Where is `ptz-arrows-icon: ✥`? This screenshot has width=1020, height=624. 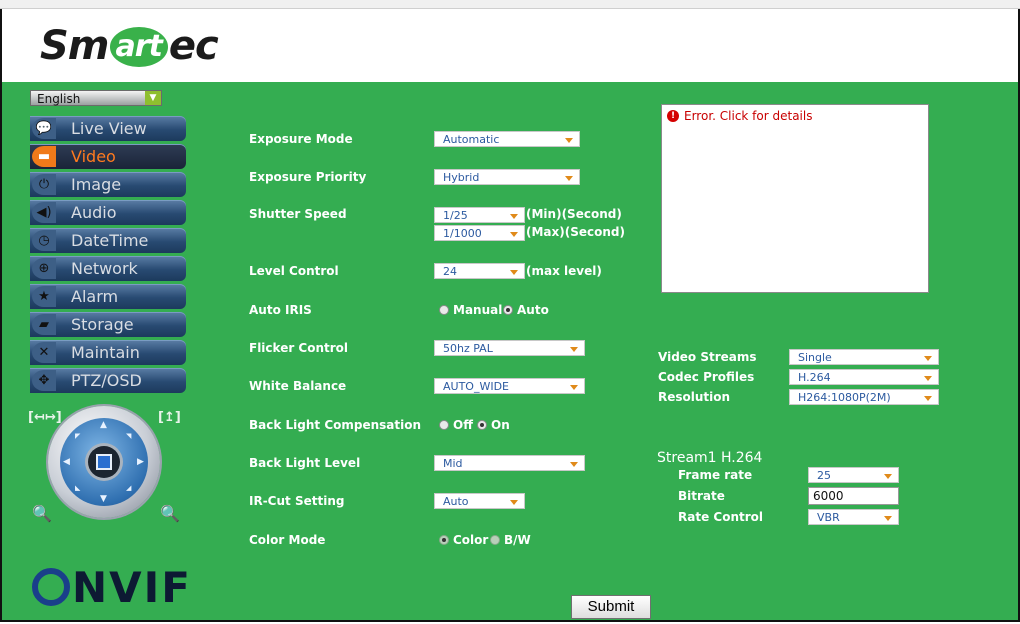
ptz-arrows-icon: ✥ is located at coordinates (44, 380).